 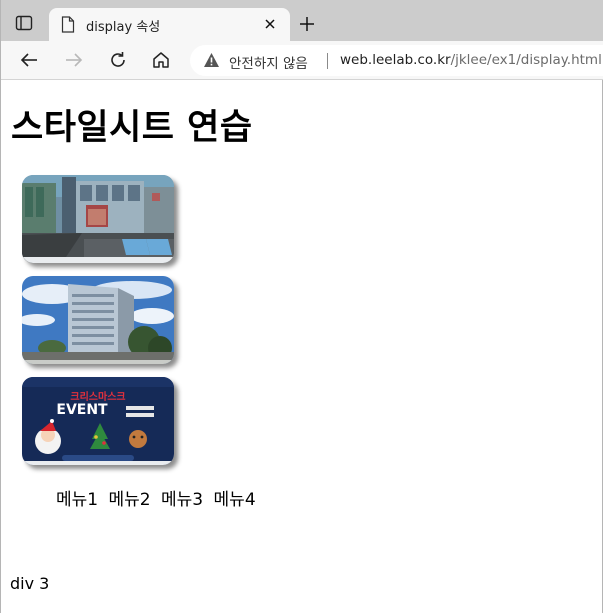 I want to click on page-heading: 스타일시트 연습, so click(x=132, y=128).